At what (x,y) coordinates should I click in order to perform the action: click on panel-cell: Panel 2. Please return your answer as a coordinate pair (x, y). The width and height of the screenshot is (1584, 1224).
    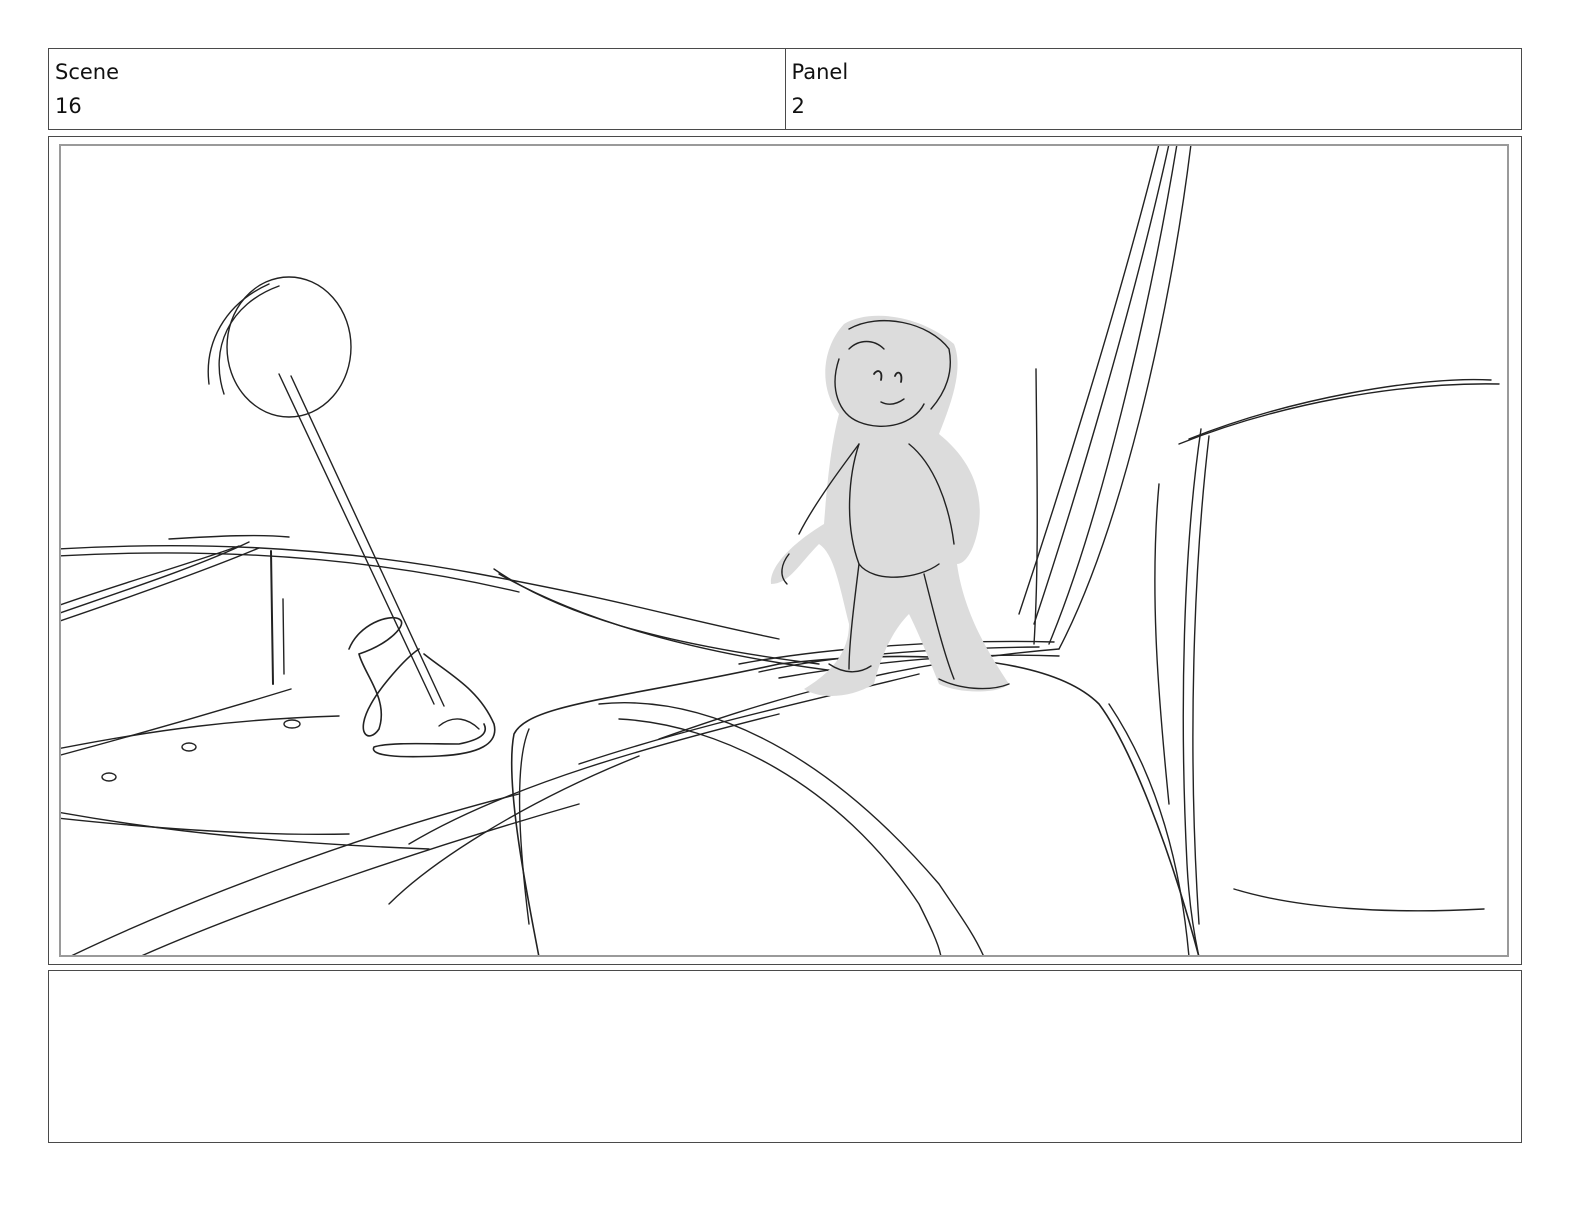
    Looking at the image, I should click on (1153, 89).